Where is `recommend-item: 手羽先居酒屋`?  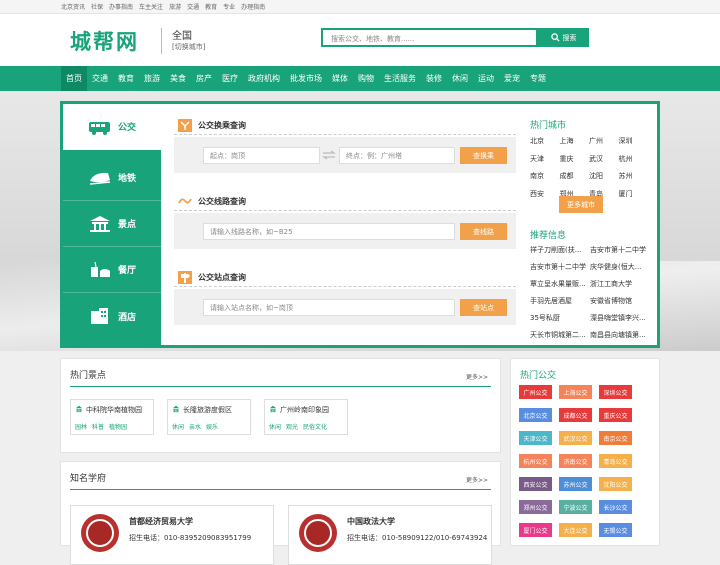 recommend-item: 手羽先居酒屋 is located at coordinates (551, 301).